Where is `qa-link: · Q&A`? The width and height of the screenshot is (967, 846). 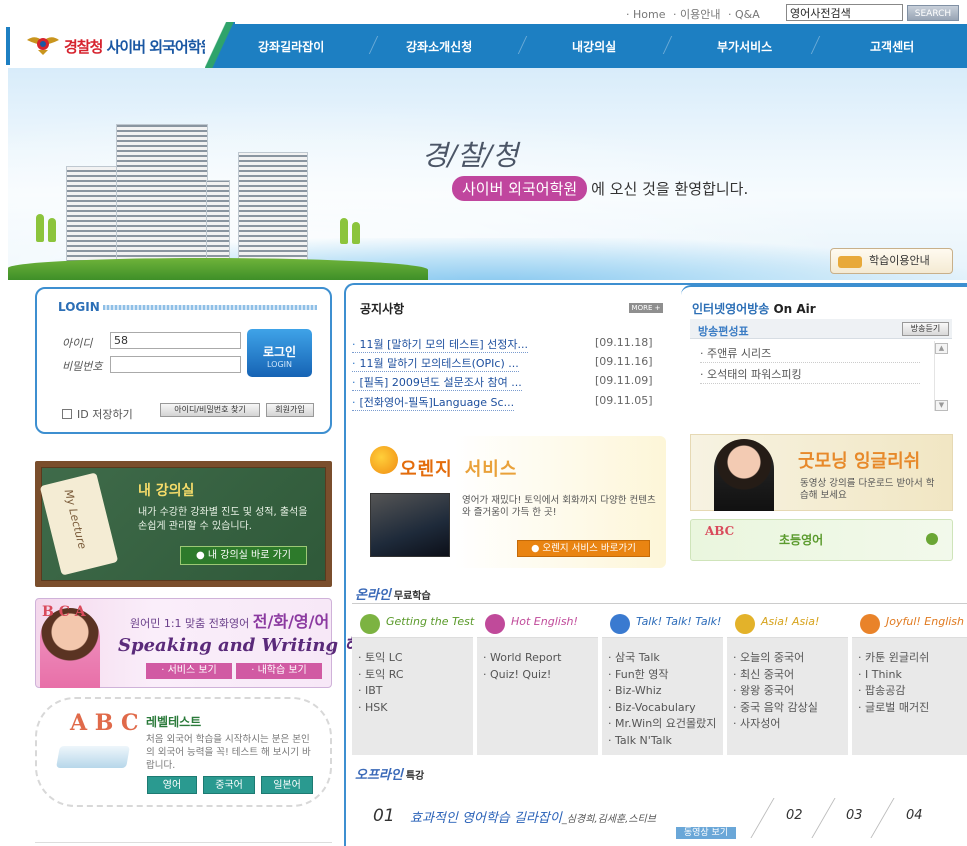 qa-link: · Q&A is located at coordinates (744, 14).